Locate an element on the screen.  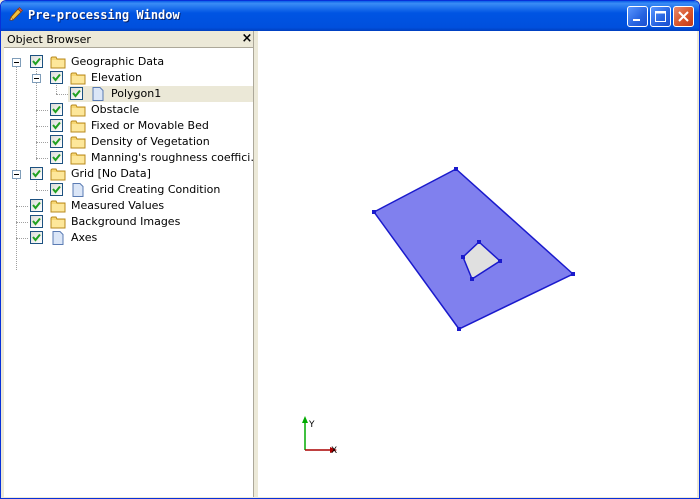
close-icon is located at coordinates (683, 16).